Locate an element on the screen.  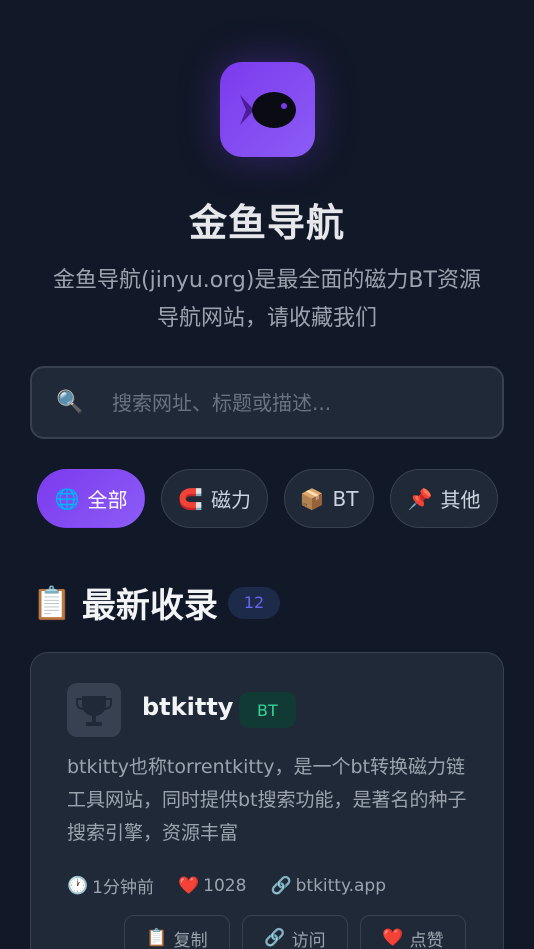
section-title: 最新收录 is located at coordinates (149, 606).